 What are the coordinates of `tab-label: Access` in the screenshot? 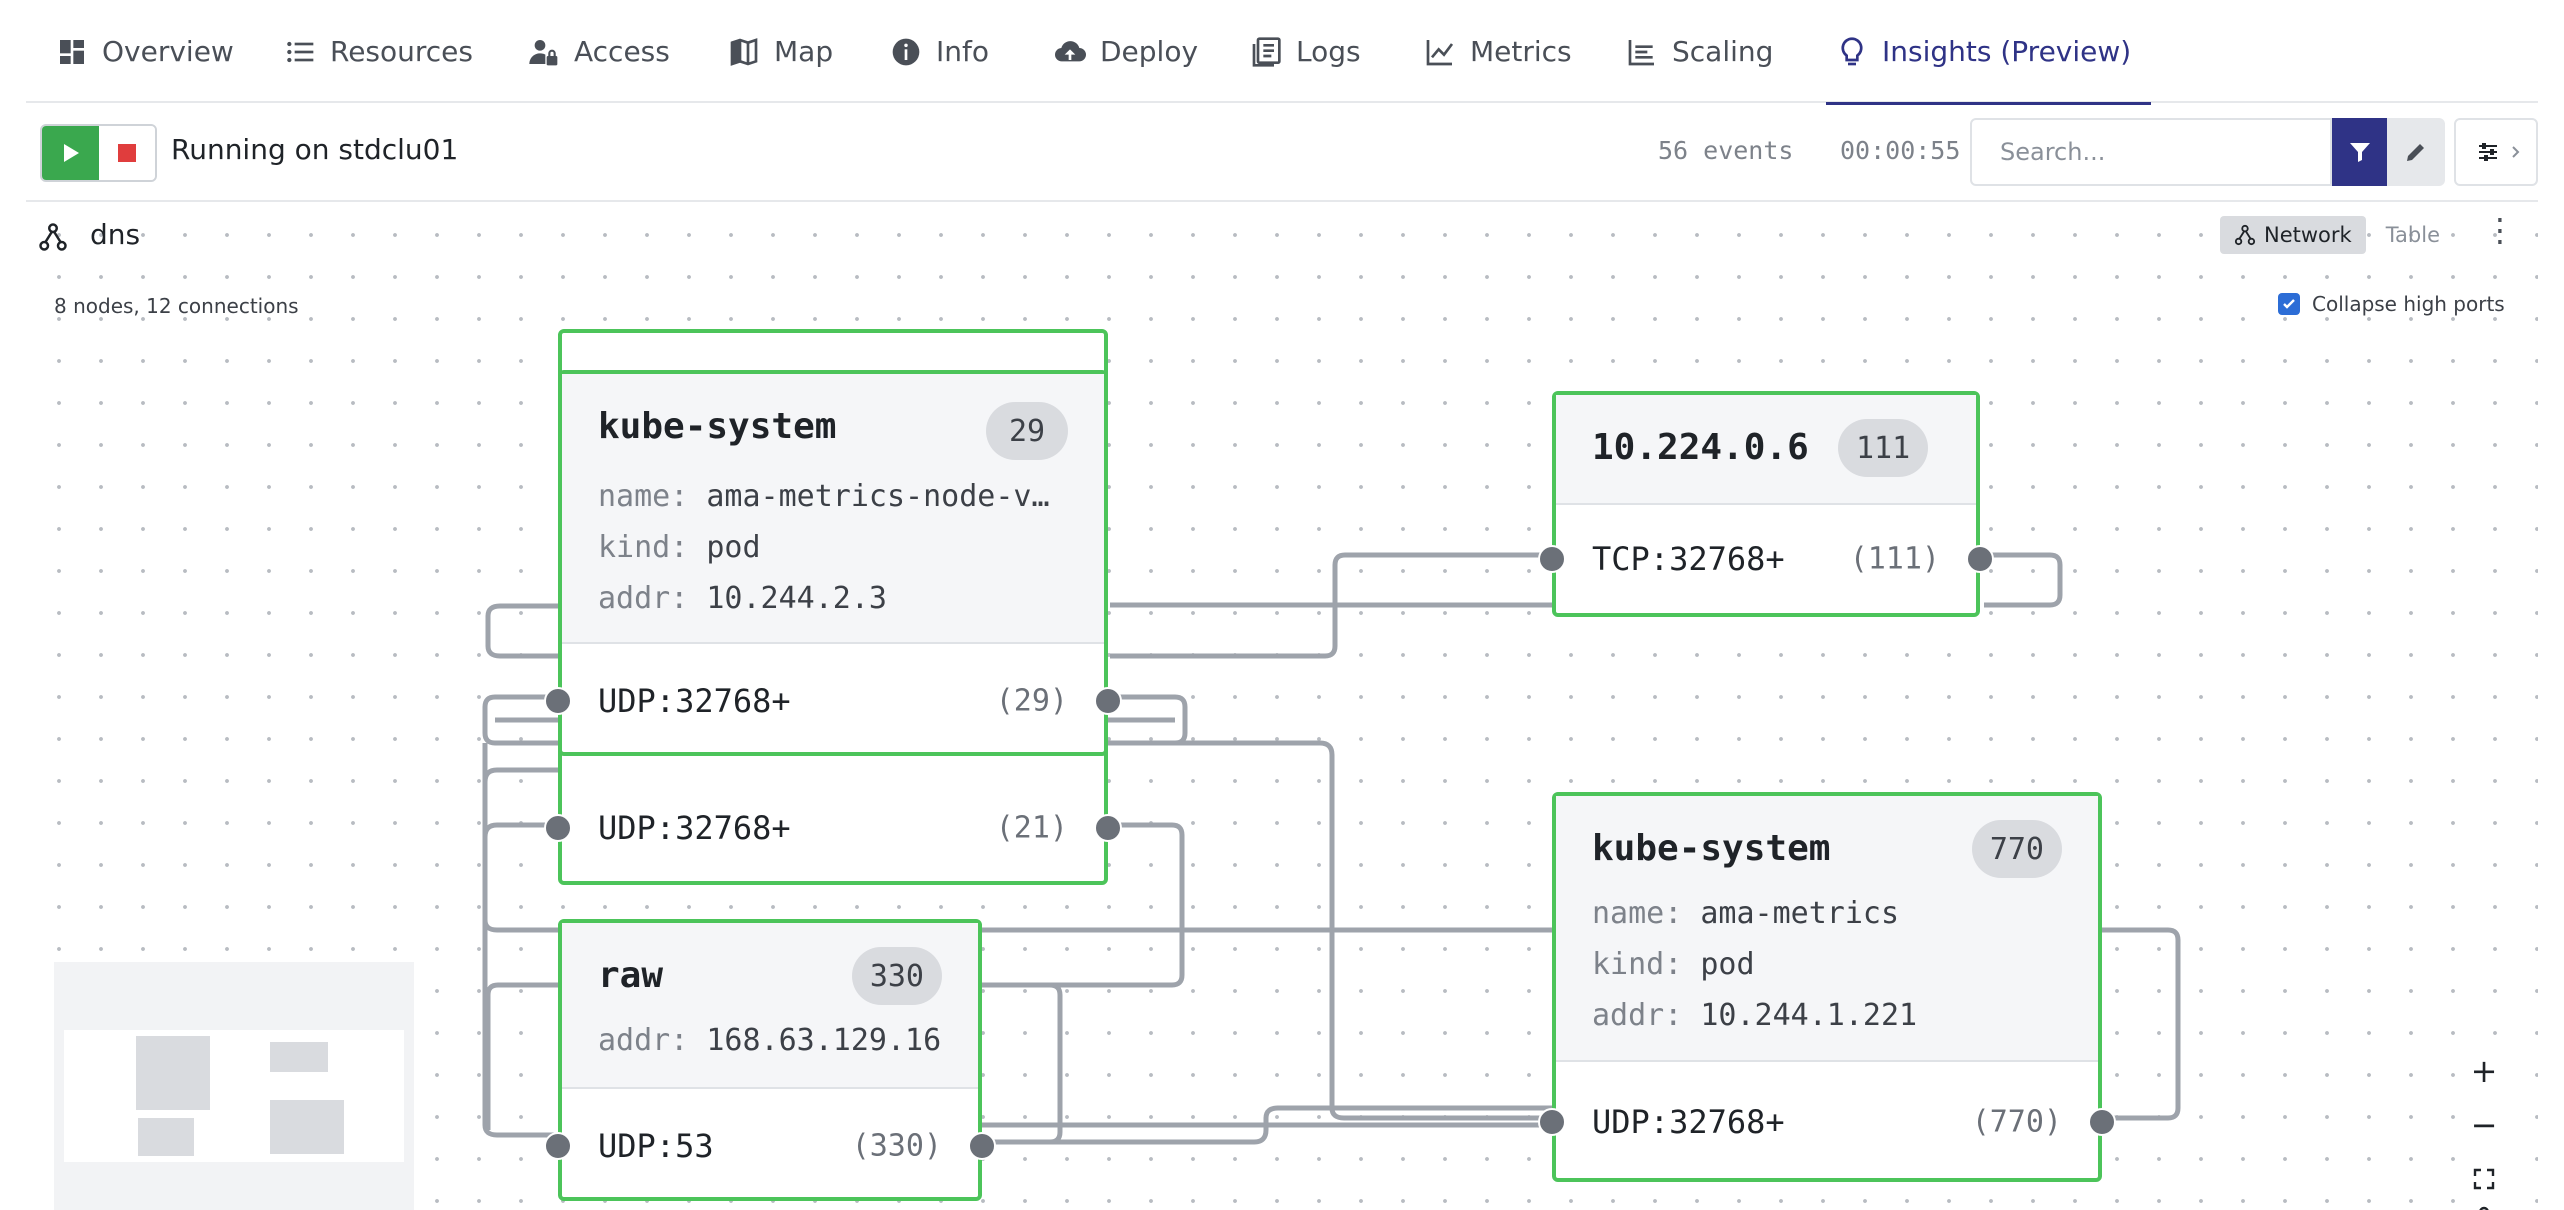 It's located at (622, 51).